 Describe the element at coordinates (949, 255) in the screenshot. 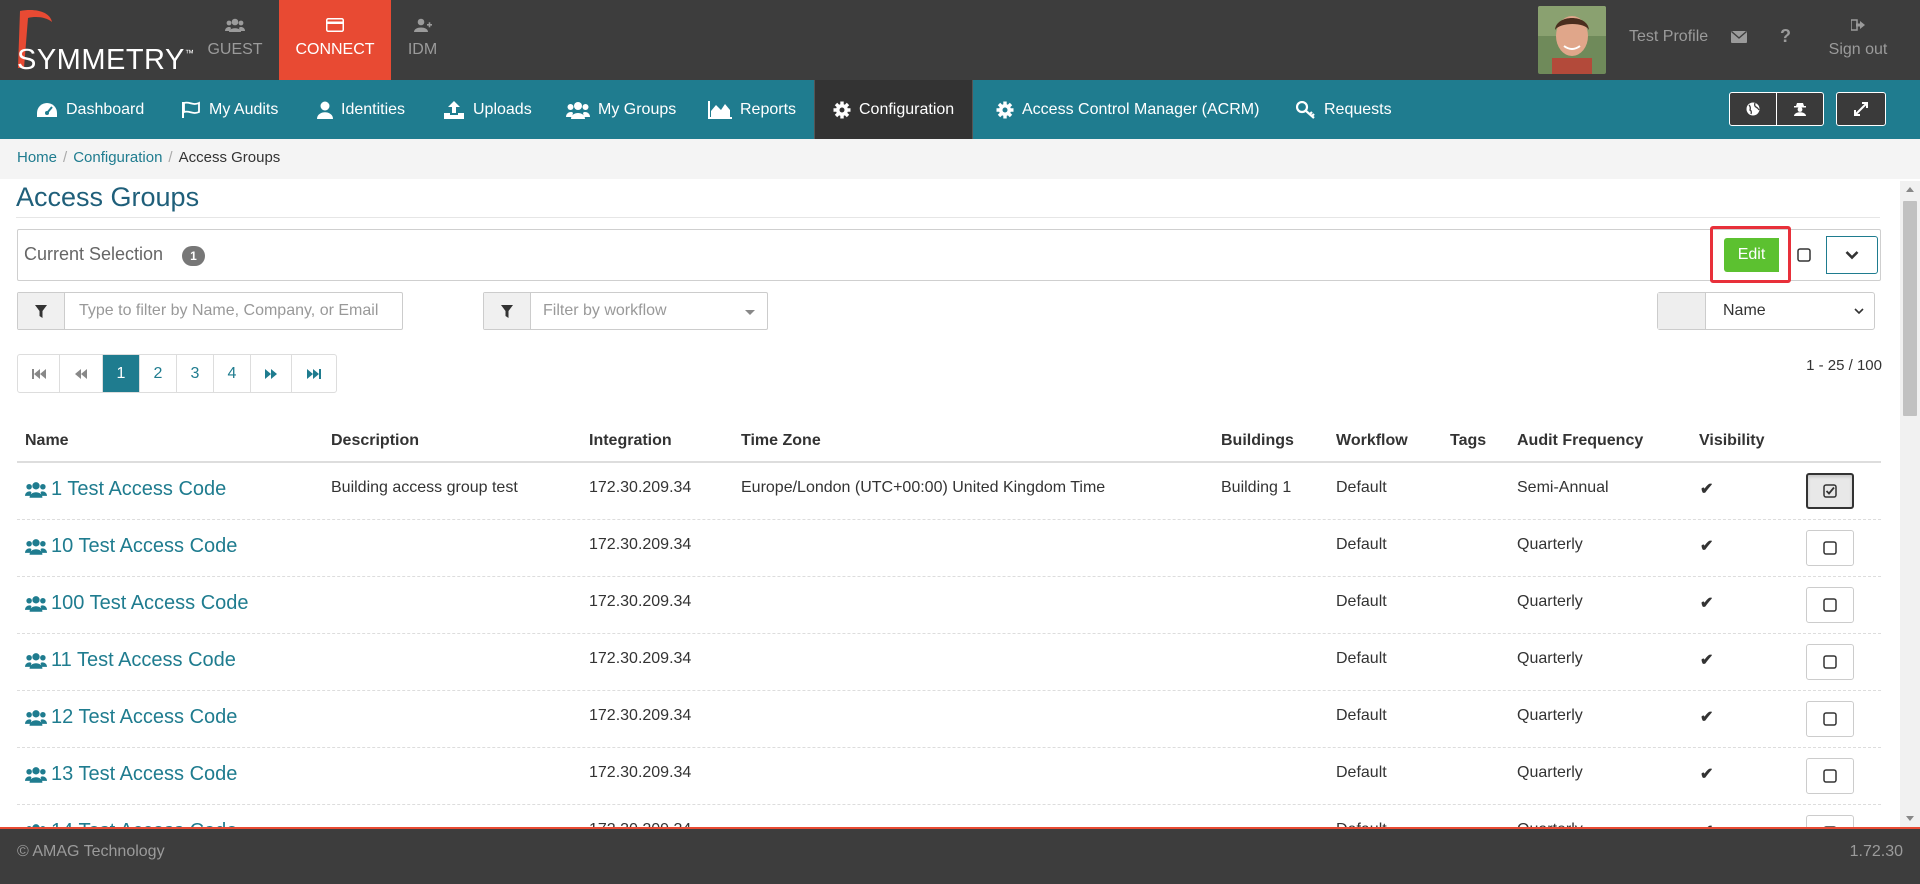

I see `current-selection-panel: Current Selection 1` at that location.